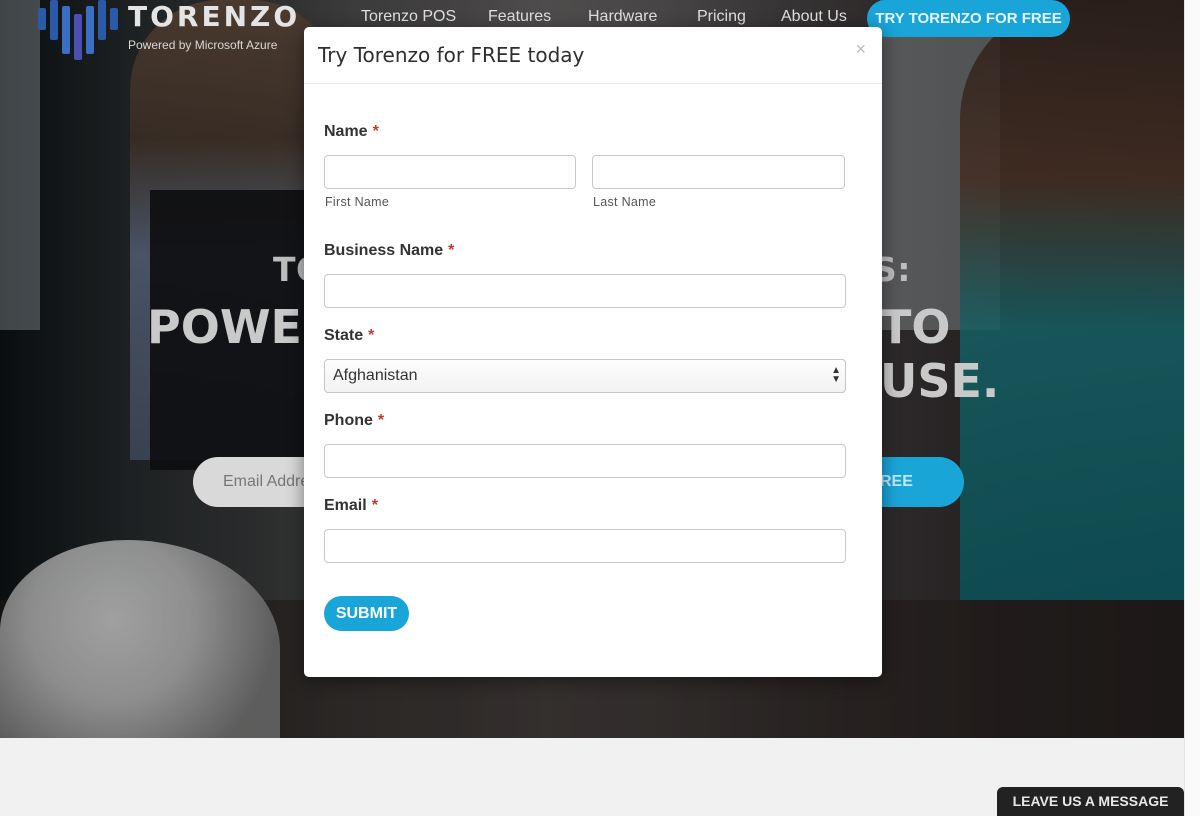 This screenshot has height=816, width=1200. Describe the element at coordinates (408, 17) in the screenshot. I see `nav-link-torenzo-pos: Torenzo POS` at that location.